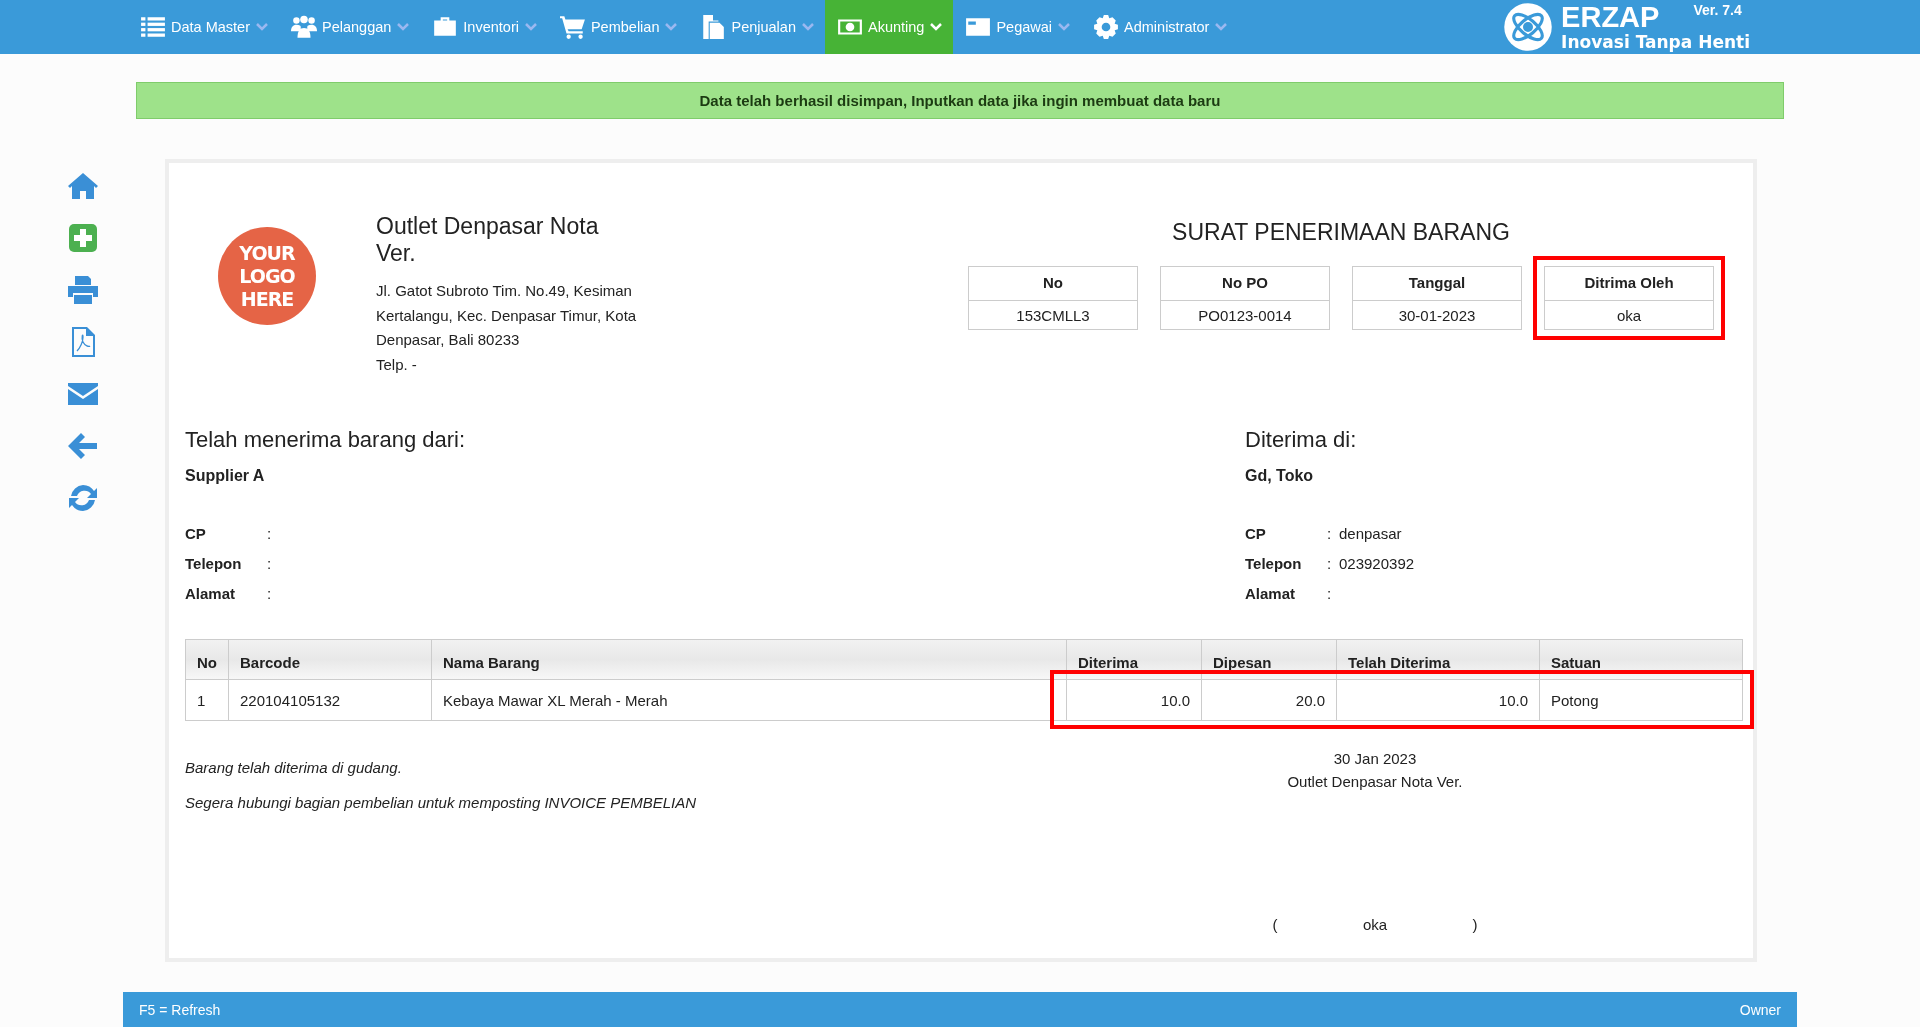 The height and width of the screenshot is (1027, 1920). What do you see at coordinates (294, 767) in the screenshot?
I see `note-text: Barang telah diterima di gudang.` at bounding box center [294, 767].